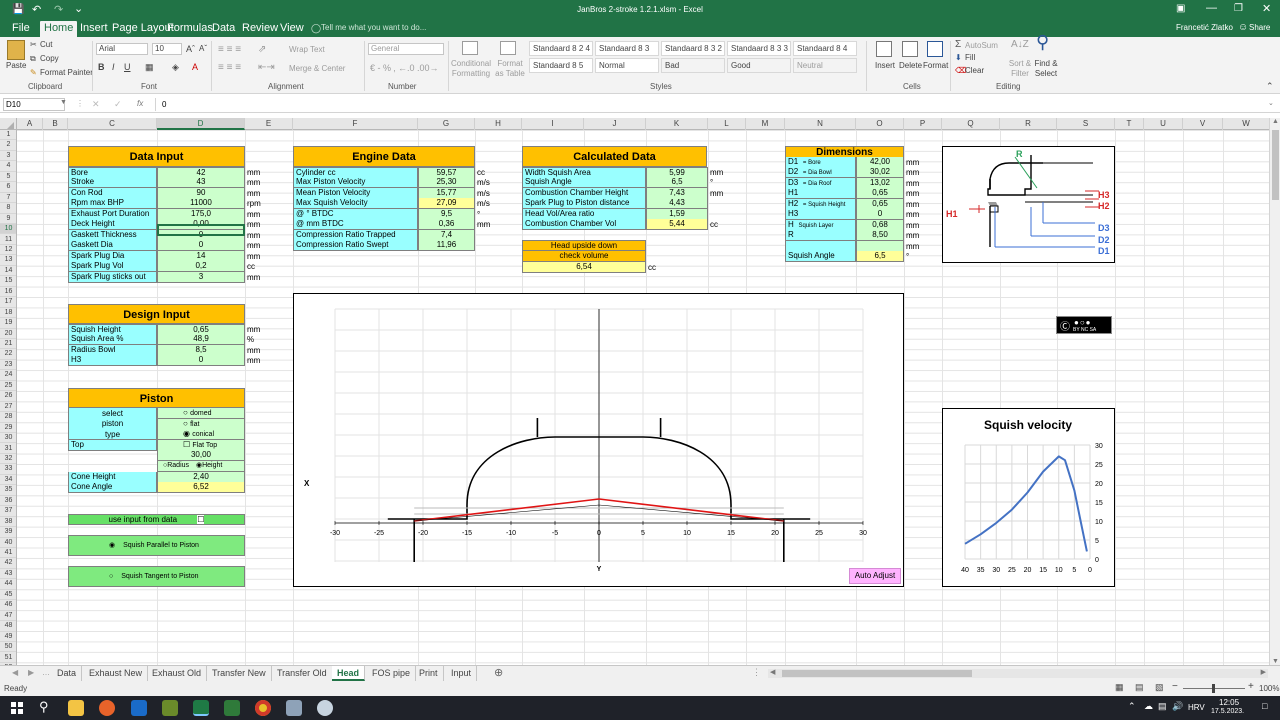  Describe the element at coordinates (266, 68) in the screenshot. I see `indent-icon: ⇤⇥` at that location.